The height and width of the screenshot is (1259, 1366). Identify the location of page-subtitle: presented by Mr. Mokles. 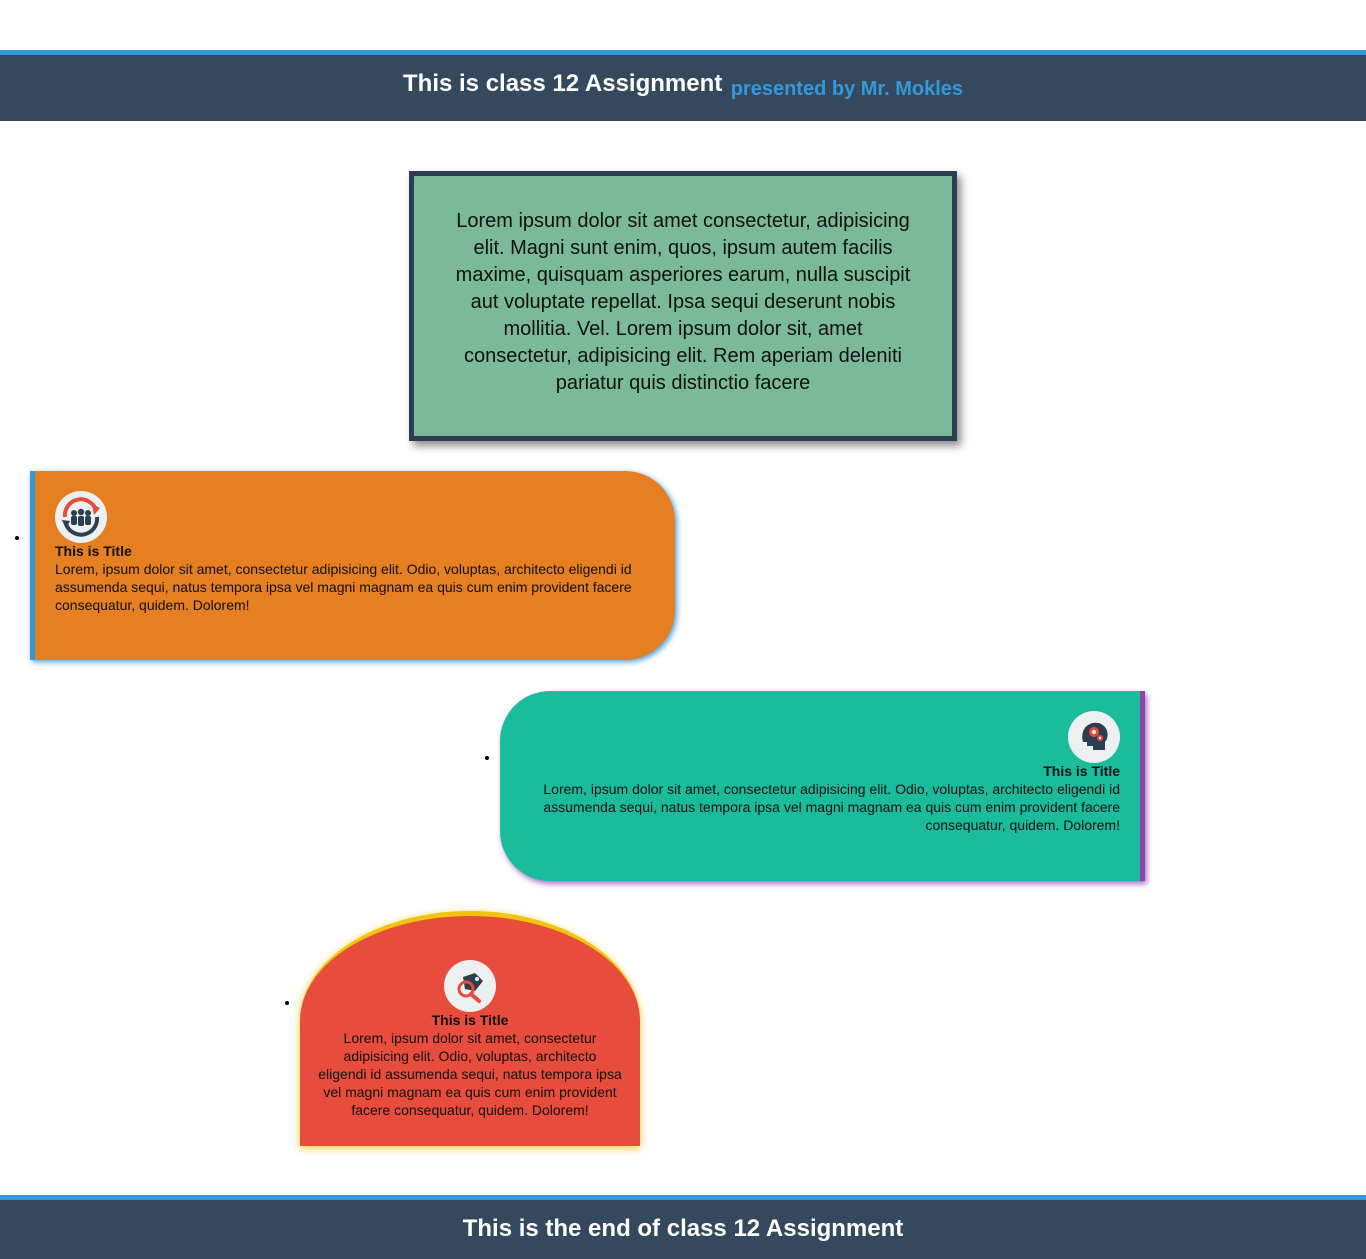
(846, 89).